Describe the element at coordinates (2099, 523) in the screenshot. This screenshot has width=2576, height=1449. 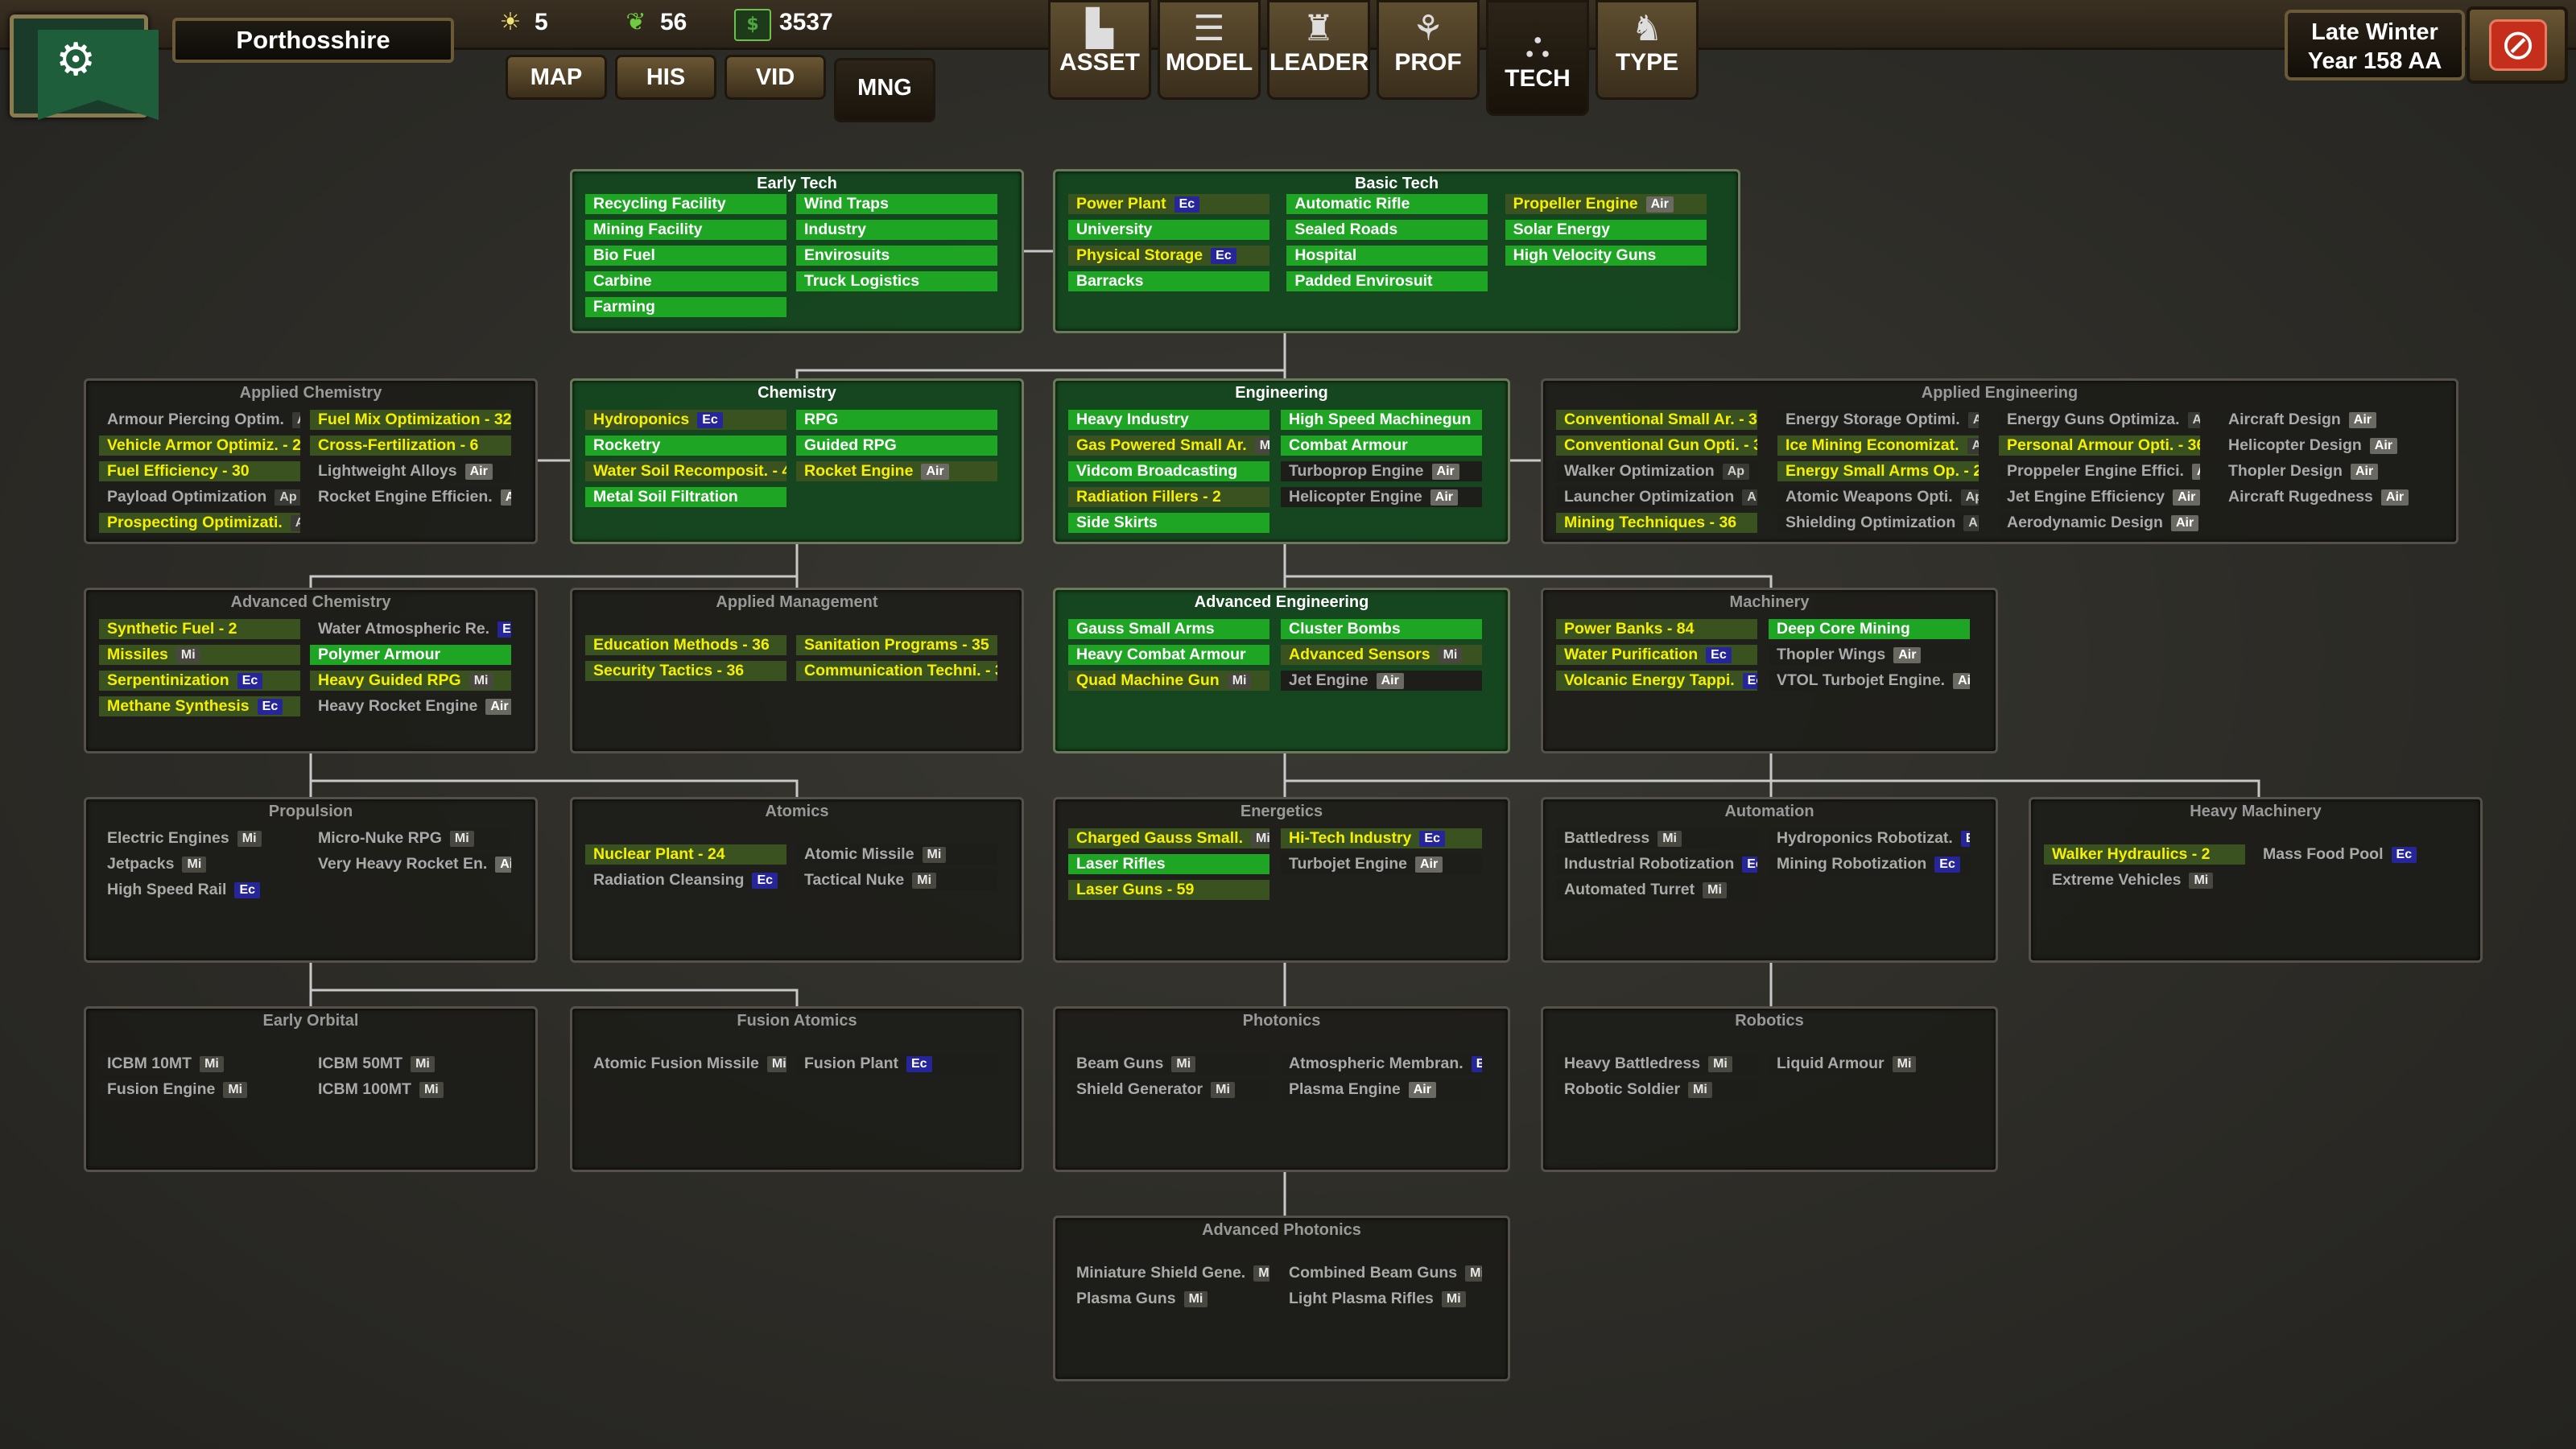
I see `tech-item-aerodynamic-design: Aerodynamic Design Air` at that location.